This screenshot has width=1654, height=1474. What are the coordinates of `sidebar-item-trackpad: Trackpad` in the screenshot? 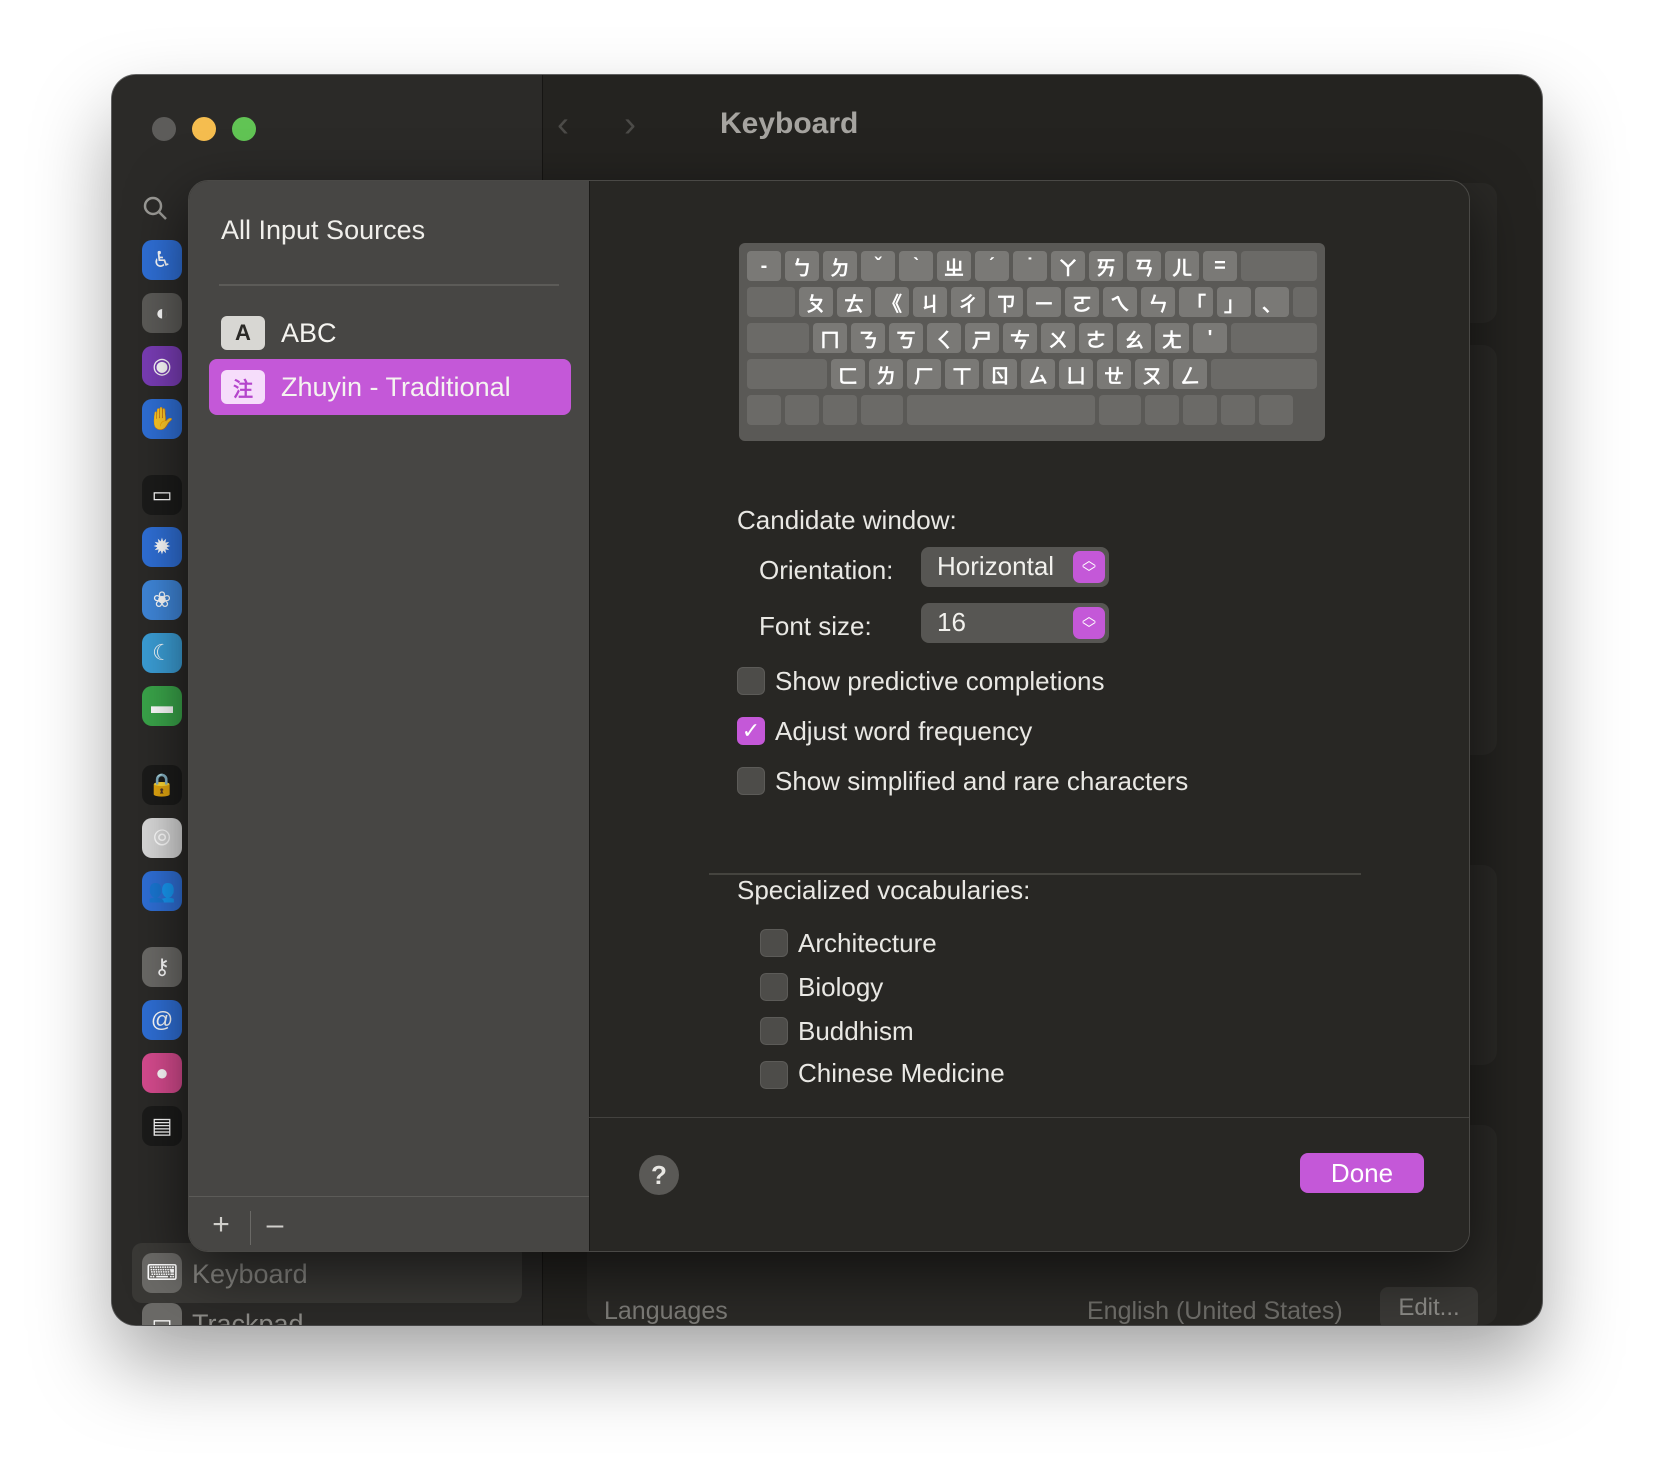 It's located at (248, 1317).